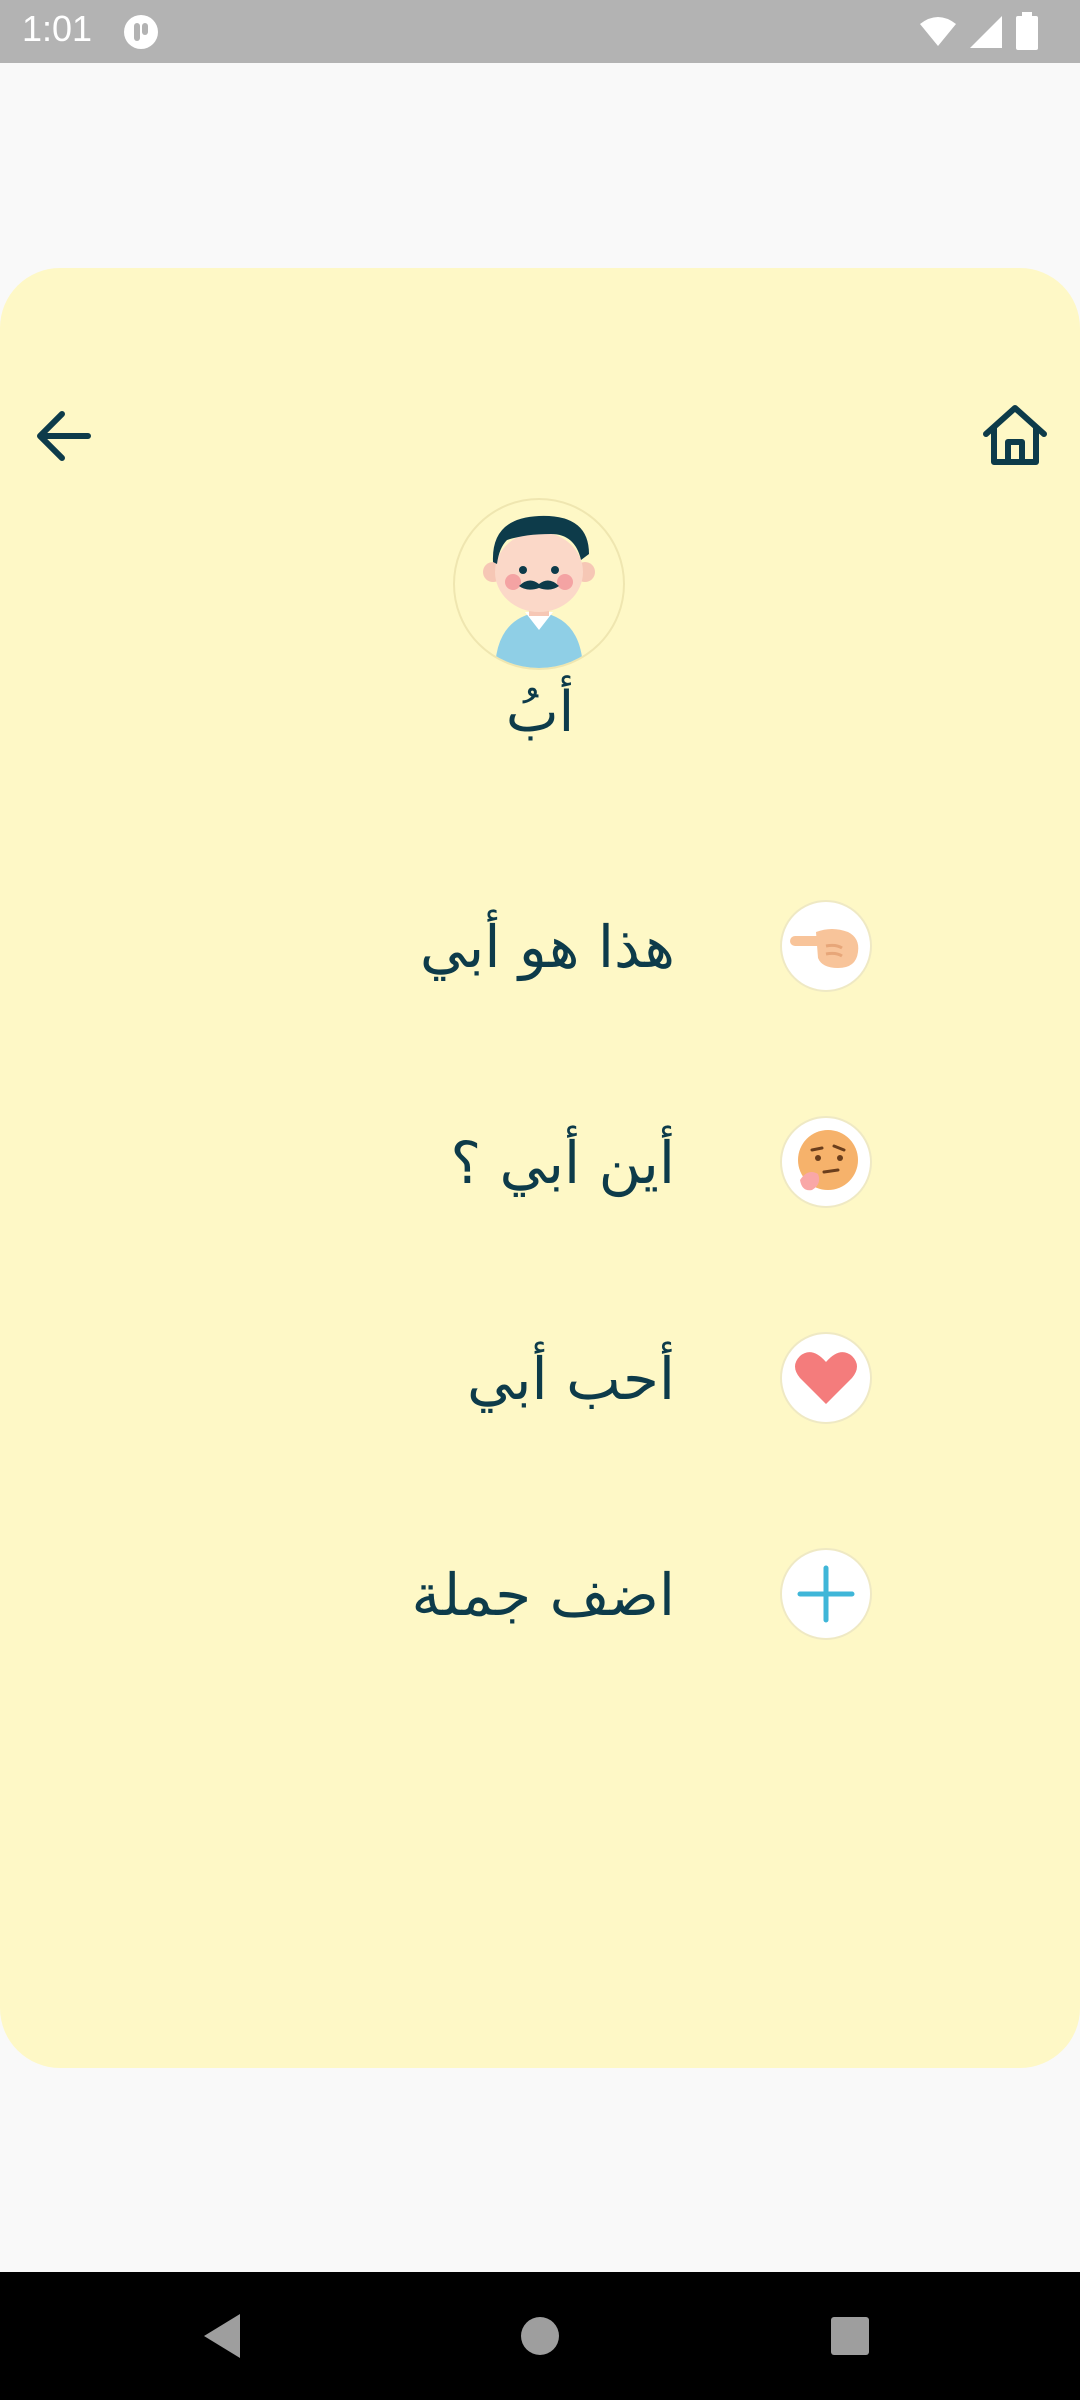 The width and height of the screenshot is (1080, 2400). I want to click on phrase-row-where-is-my-father: أين أبي ؟, so click(540, 1166).